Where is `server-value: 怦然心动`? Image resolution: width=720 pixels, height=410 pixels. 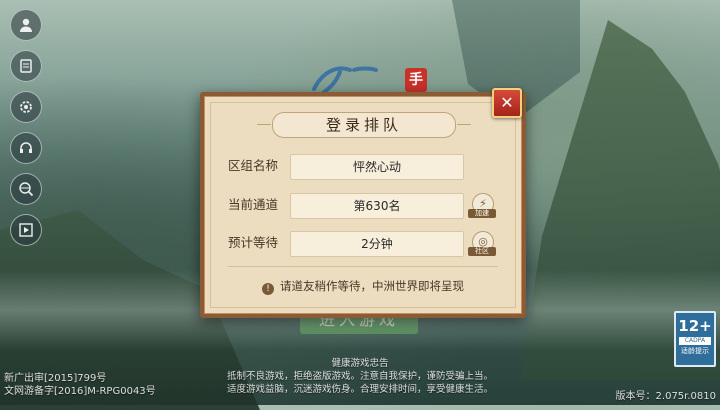
server-value: 怦然心动 is located at coordinates (377, 167).